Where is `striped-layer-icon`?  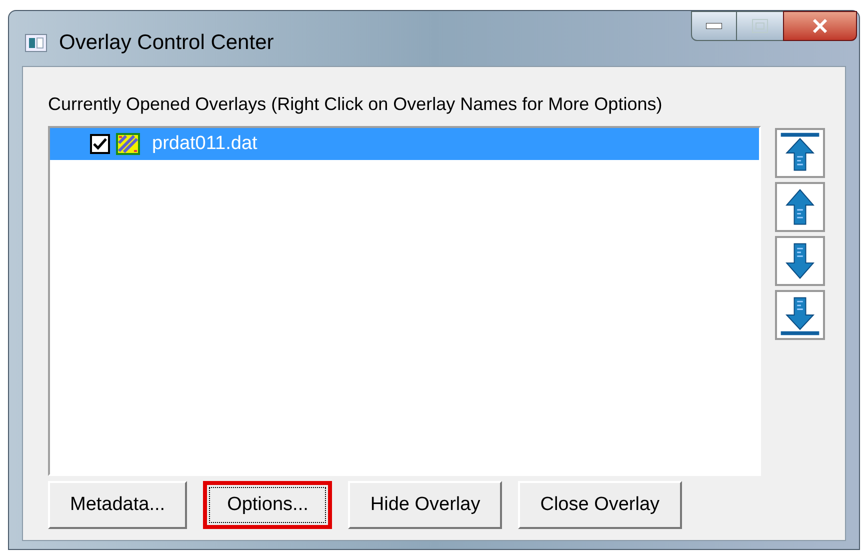 striped-layer-icon is located at coordinates (128, 144).